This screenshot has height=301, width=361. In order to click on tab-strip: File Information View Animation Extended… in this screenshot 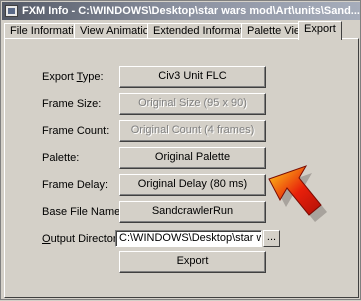, I will do `click(181, 30)`.